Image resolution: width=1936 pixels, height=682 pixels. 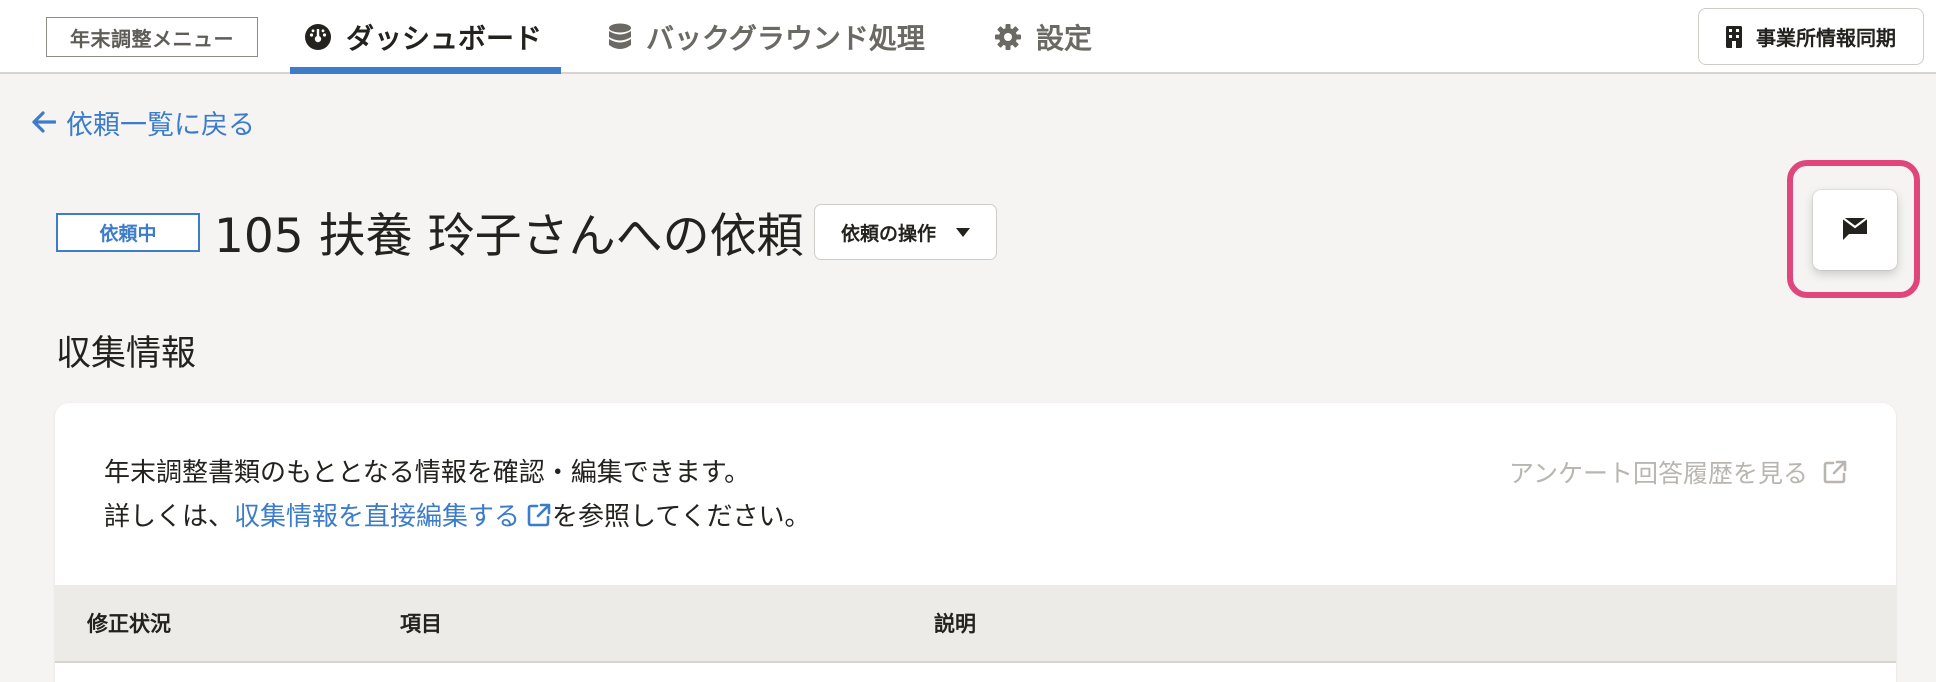 I want to click on tab-background-label: バックグラウンド処理, so click(x=785, y=38).